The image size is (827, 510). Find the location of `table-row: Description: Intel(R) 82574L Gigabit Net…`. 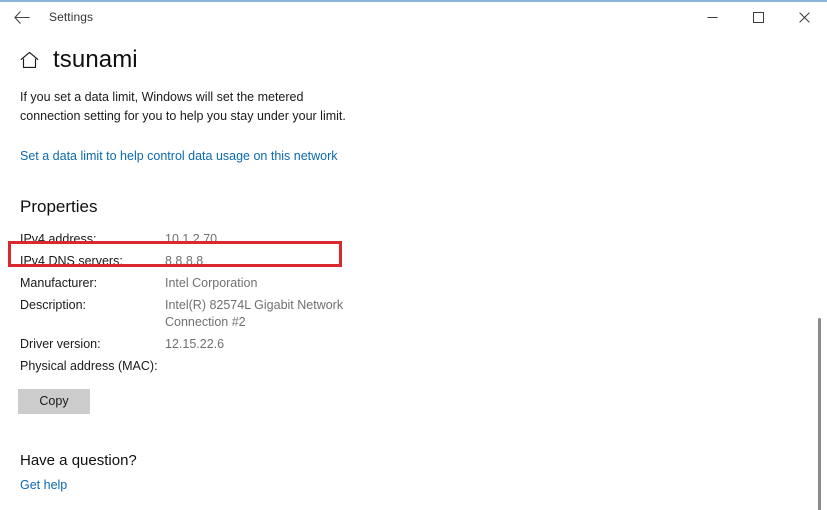

table-row: Description: Intel(R) 82574L Gigabit Net… is located at coordinates (185, 314).